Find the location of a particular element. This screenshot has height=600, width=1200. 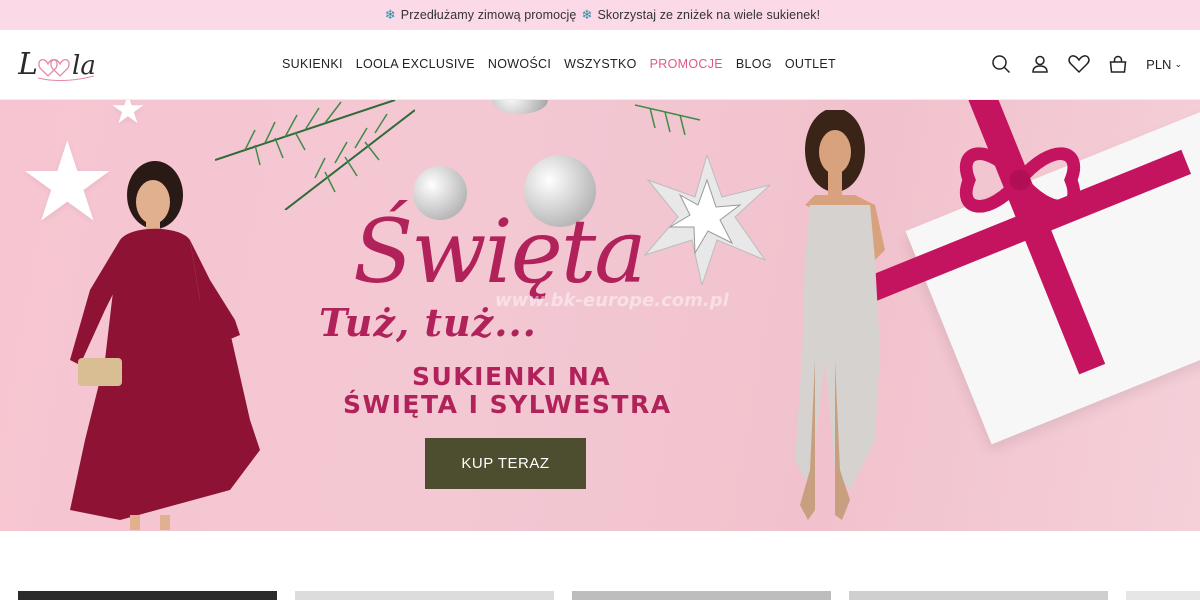

nav-item-wszystko: WSZYSTKO is located at coordinates (600, 64).